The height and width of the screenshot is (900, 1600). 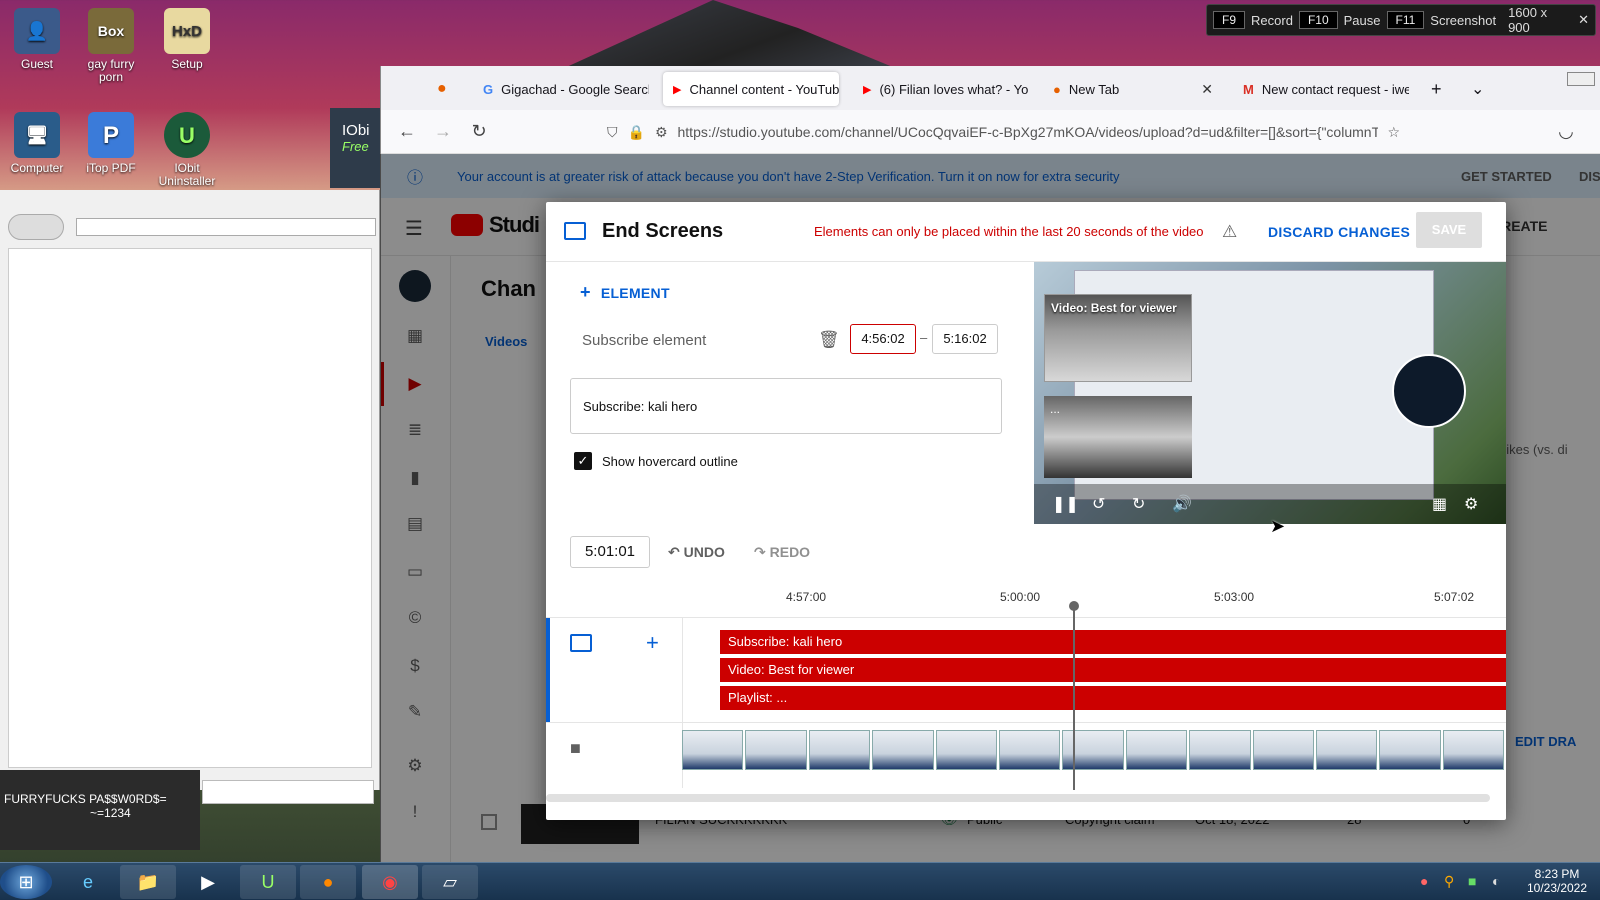 I want to click on pause-icon: ❚❚, so click(x=1065, y=504).